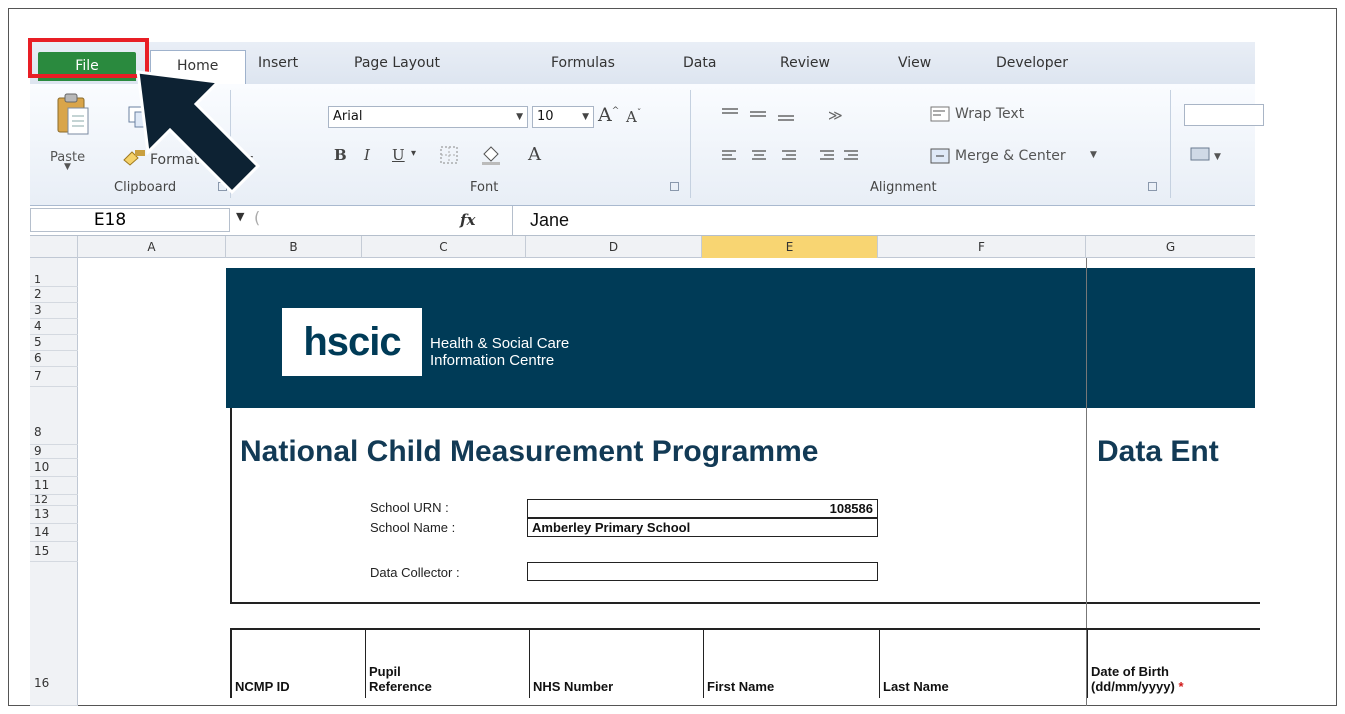 This screenshot has width=1345, height=714. I want to click on merge-center-icon, so click(940, 156).